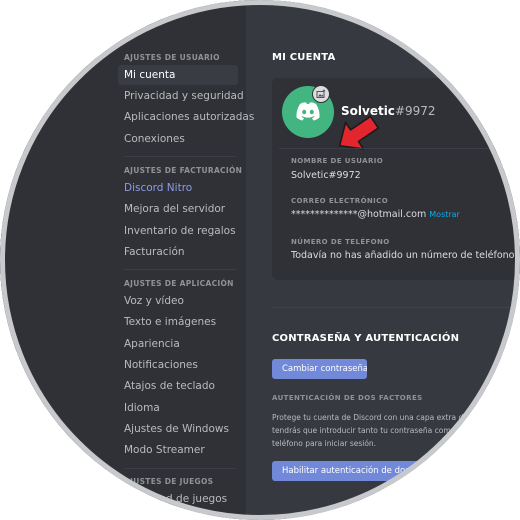 This screenshot has height=520, width=520. What do you see at coordinates (178, 386) in the screenshot?
I see `sidebar-item-keybinds: Atajos de teclado` at bounding box center [178, 386].